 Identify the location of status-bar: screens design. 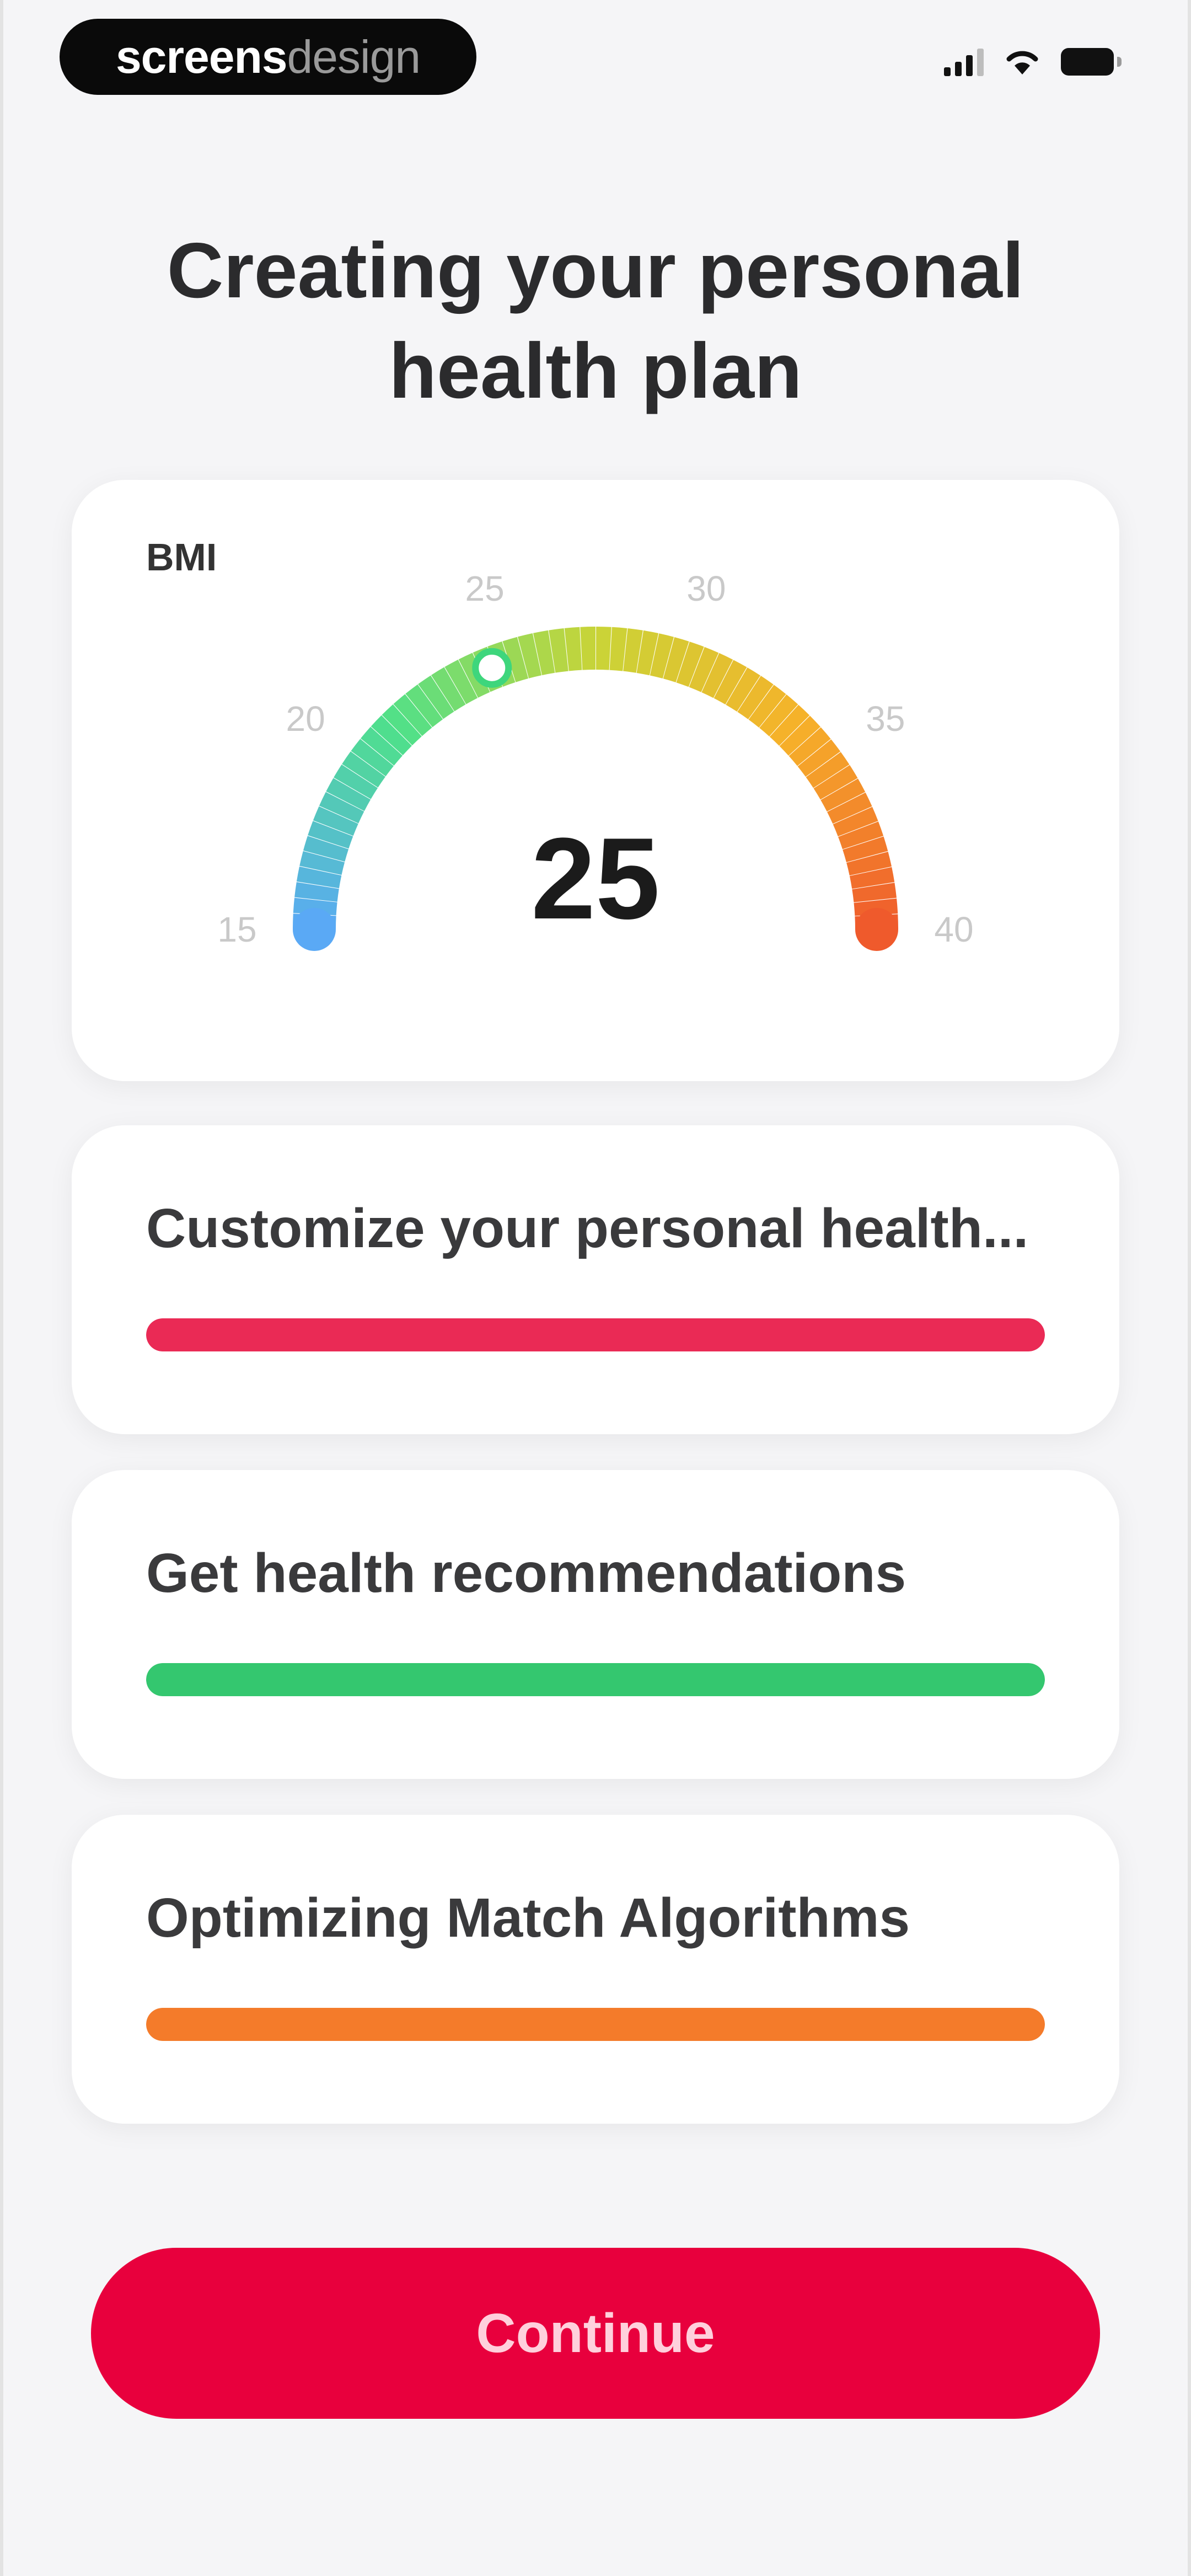
(595, 55).